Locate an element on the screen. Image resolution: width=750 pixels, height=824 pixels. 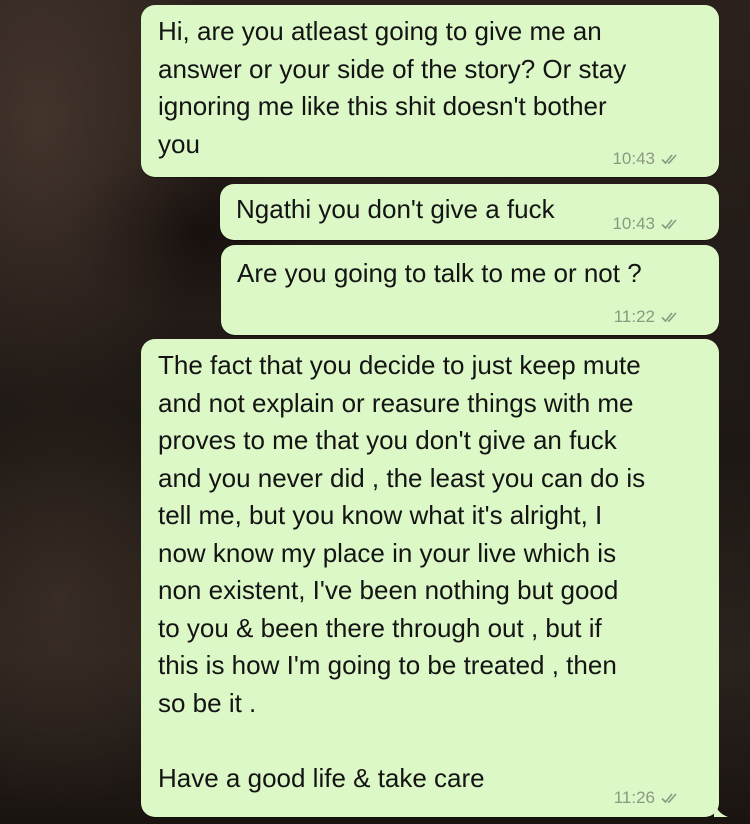
message-bubble-2: Ngathi you don't give a fuck 10:43 is located at coordinates (469, 212).